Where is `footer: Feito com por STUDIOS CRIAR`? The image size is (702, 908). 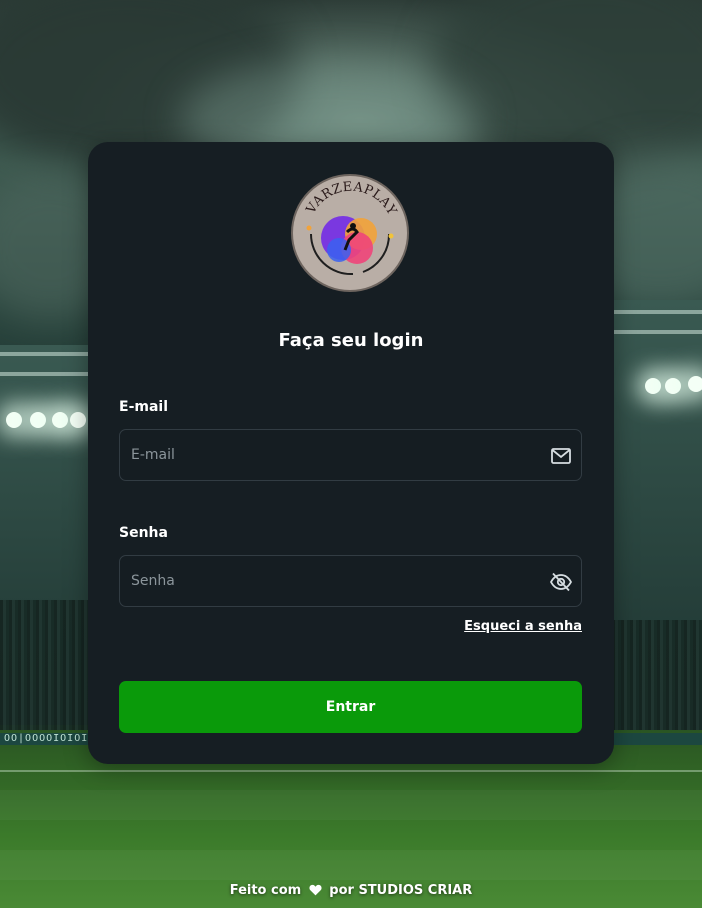 footer: Feito com por STUDIOS CRIAR is located at coordinates (351, 891).